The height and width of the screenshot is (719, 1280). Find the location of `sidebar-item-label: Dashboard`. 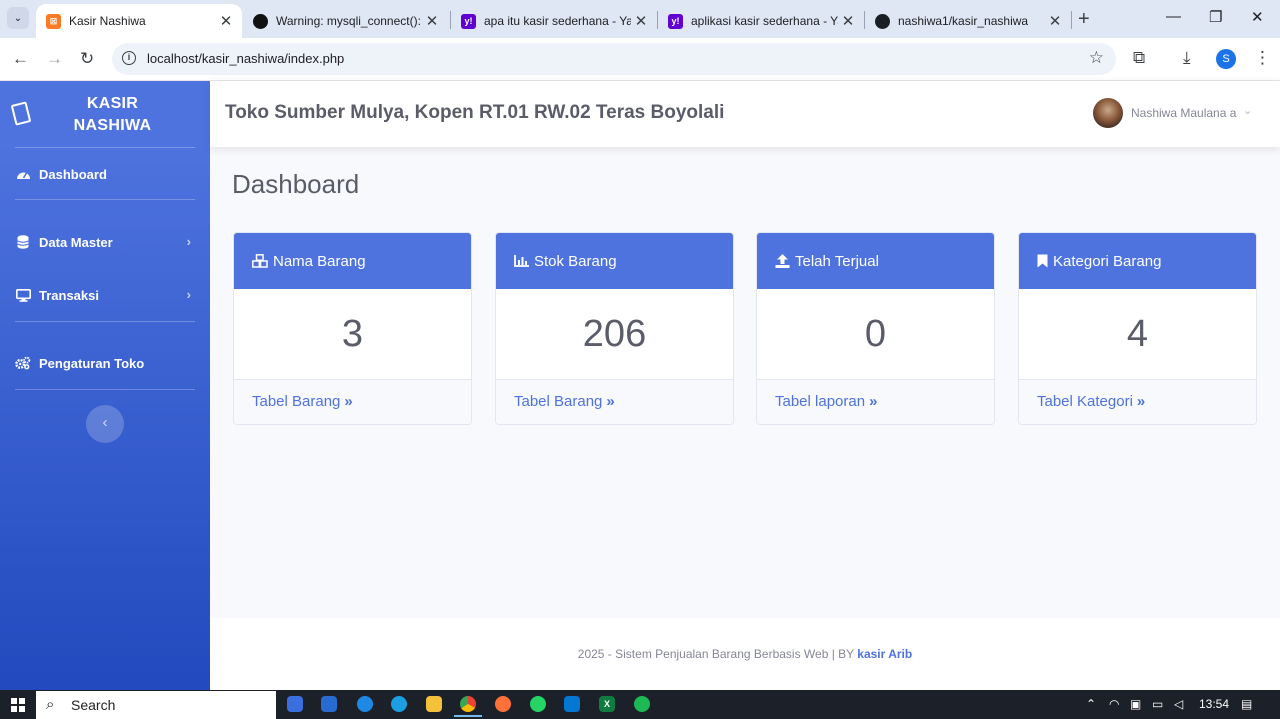

sidebar-item-label: Dashboard is located at coordinates (73, 174).